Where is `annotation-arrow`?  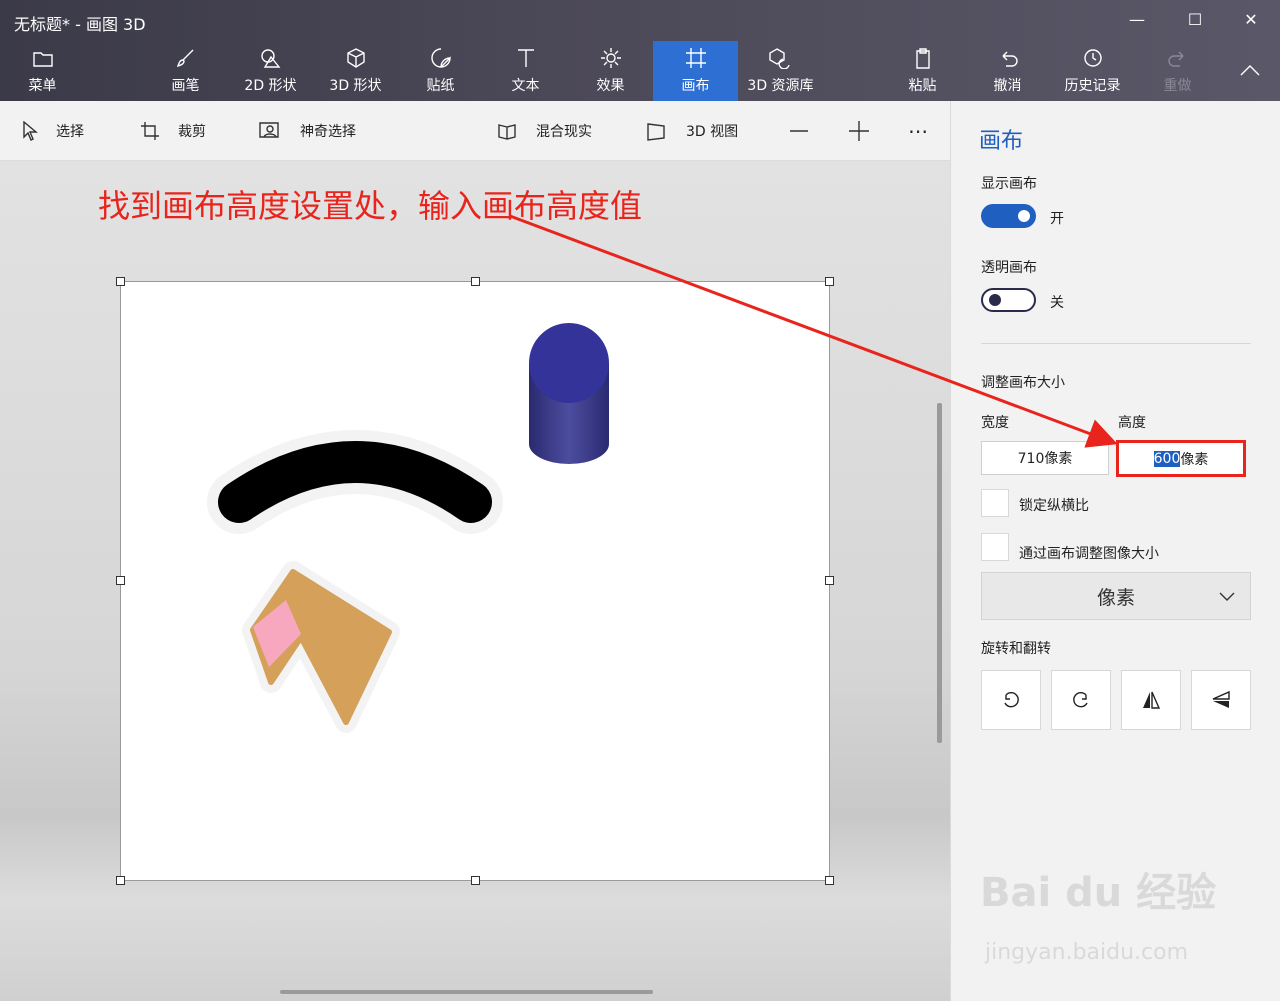
annotation-arrow is located at coordinates (813, 331).